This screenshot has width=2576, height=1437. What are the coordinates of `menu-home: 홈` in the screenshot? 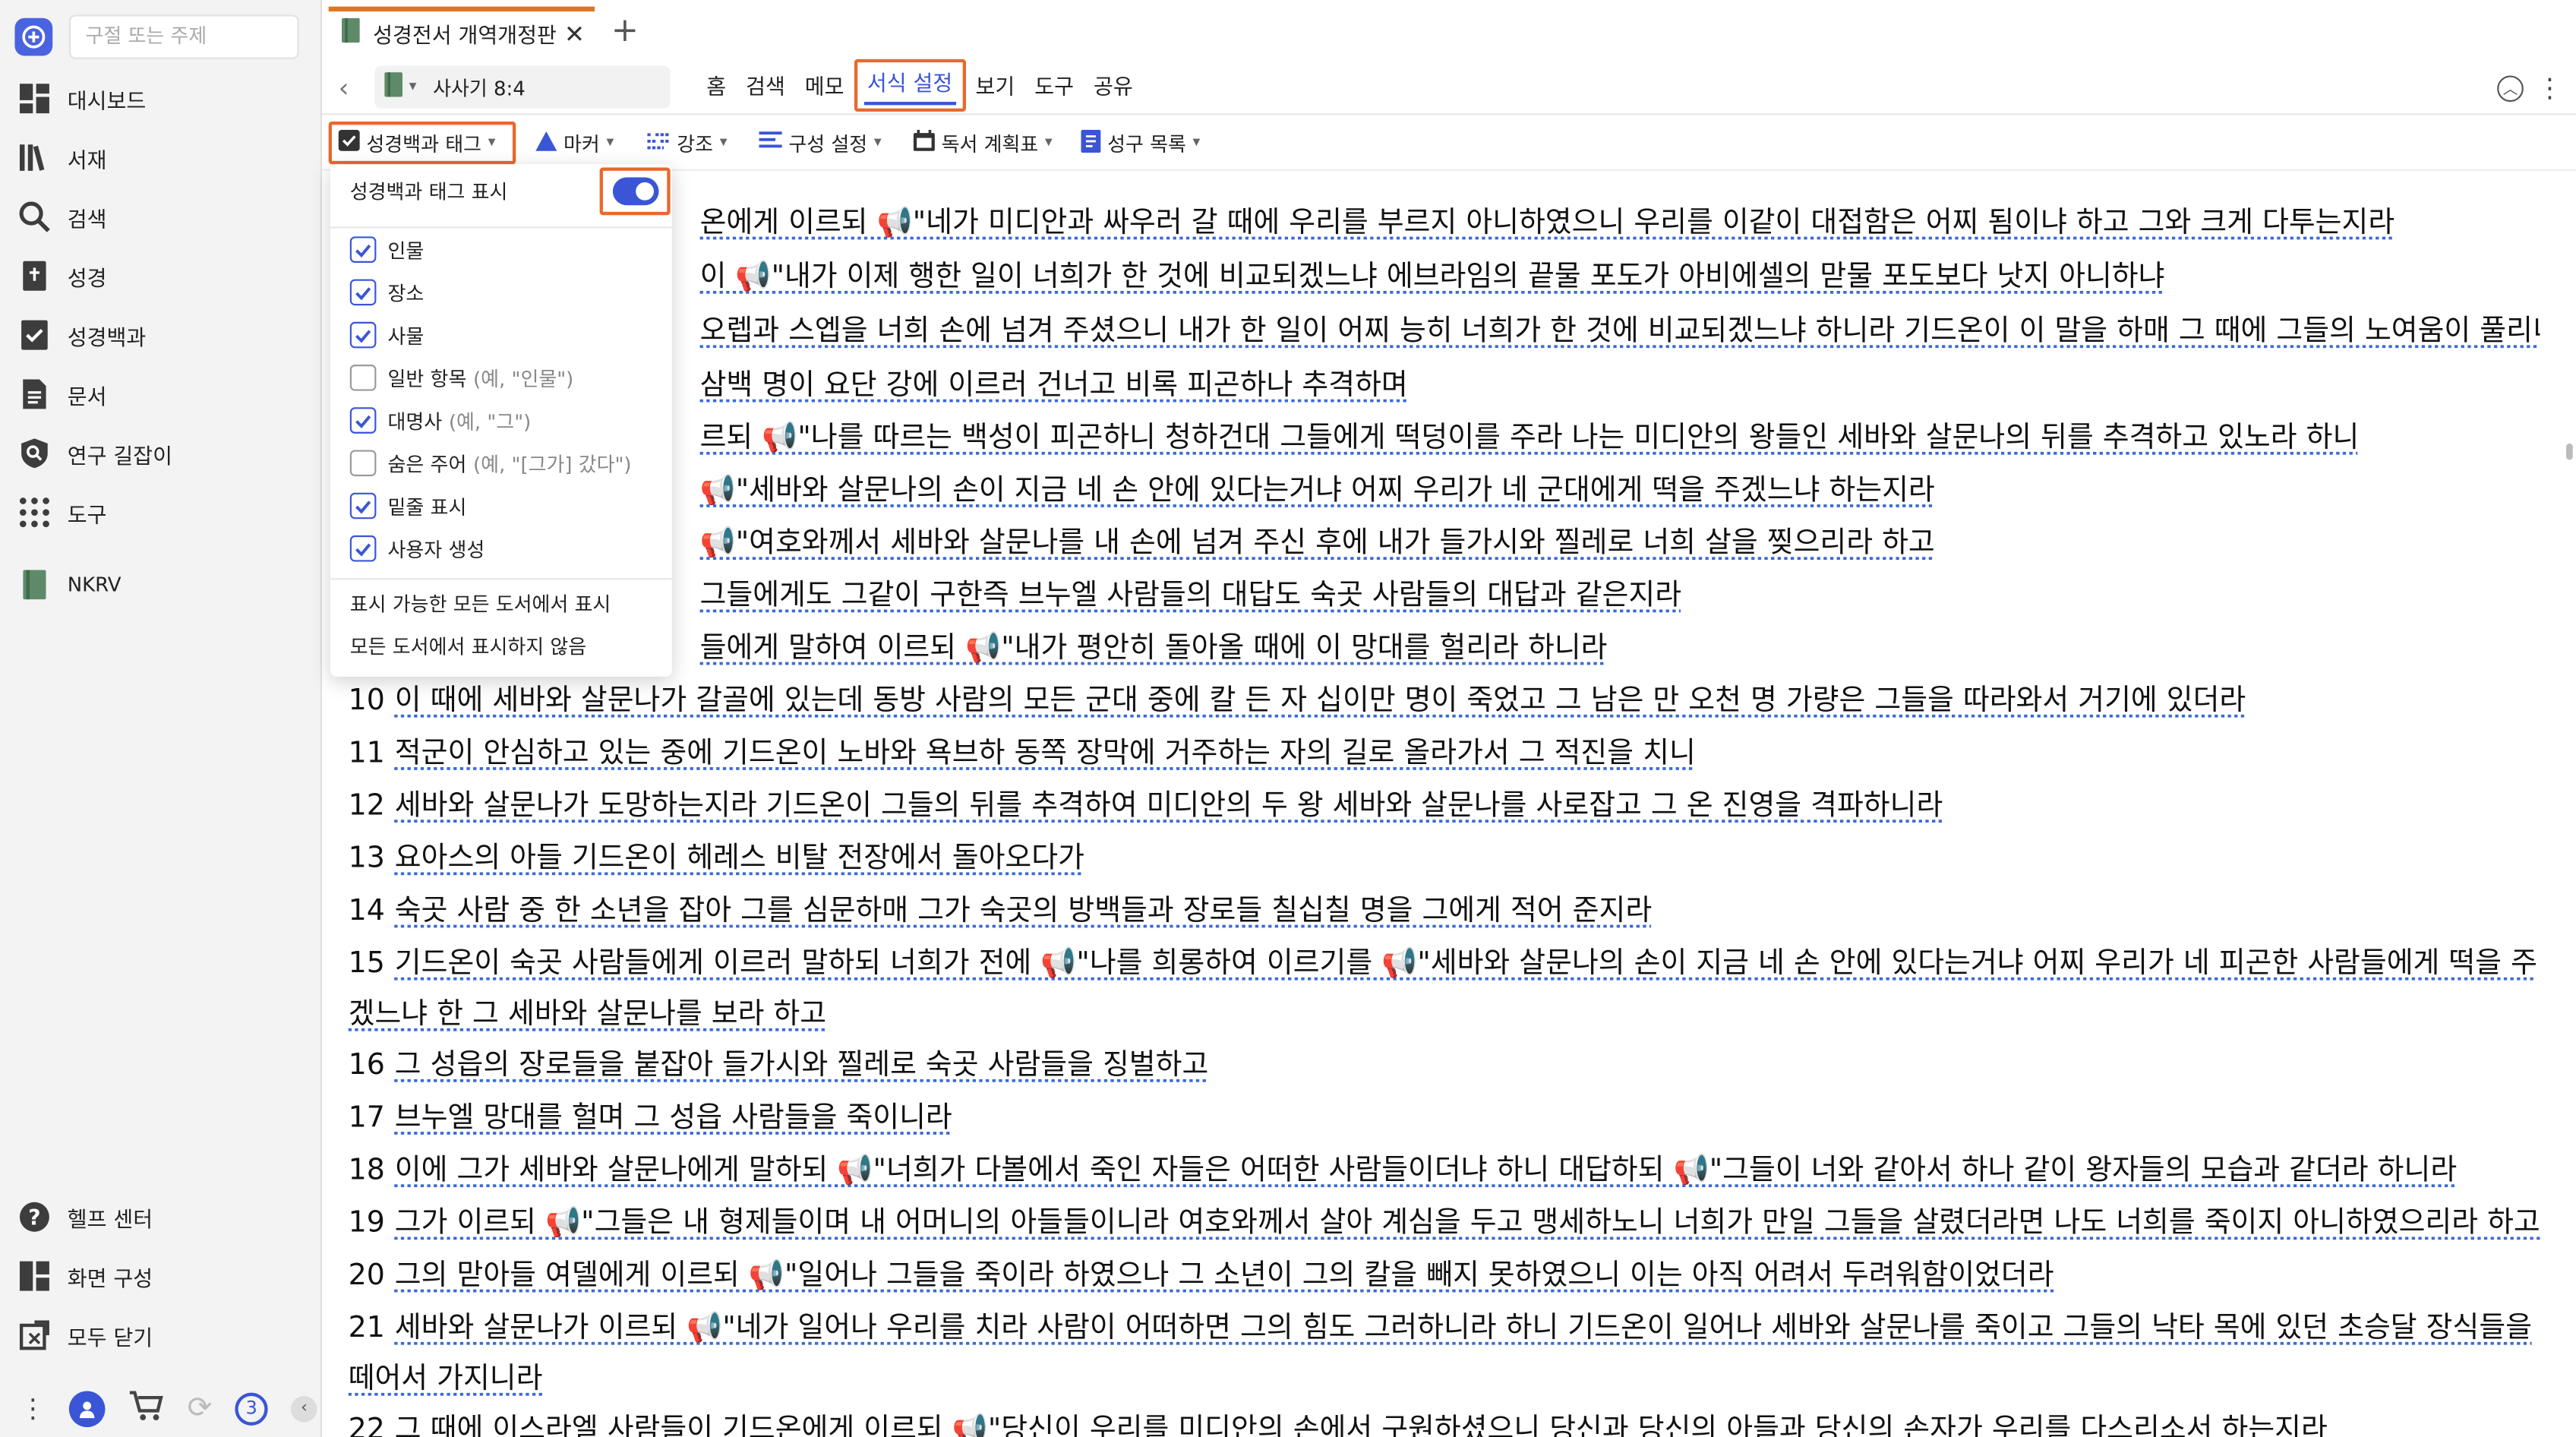 It's located at (716, 88).